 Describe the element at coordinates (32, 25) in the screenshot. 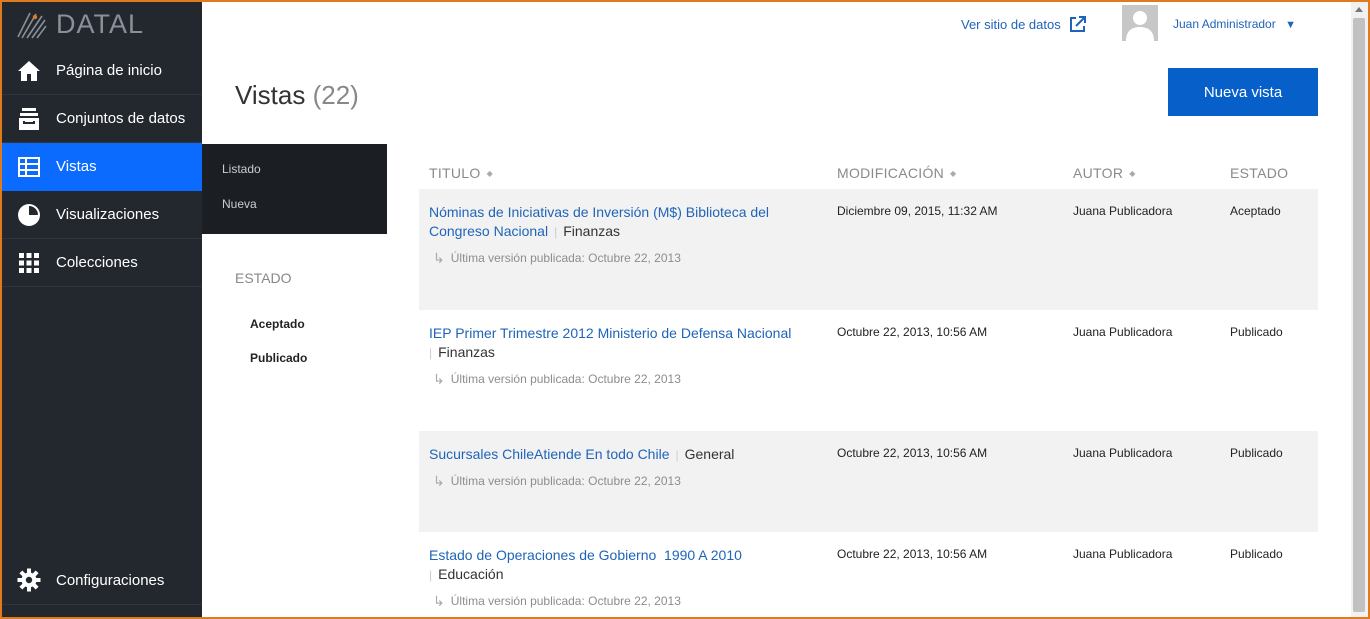

I see `logo-icon` at that location.